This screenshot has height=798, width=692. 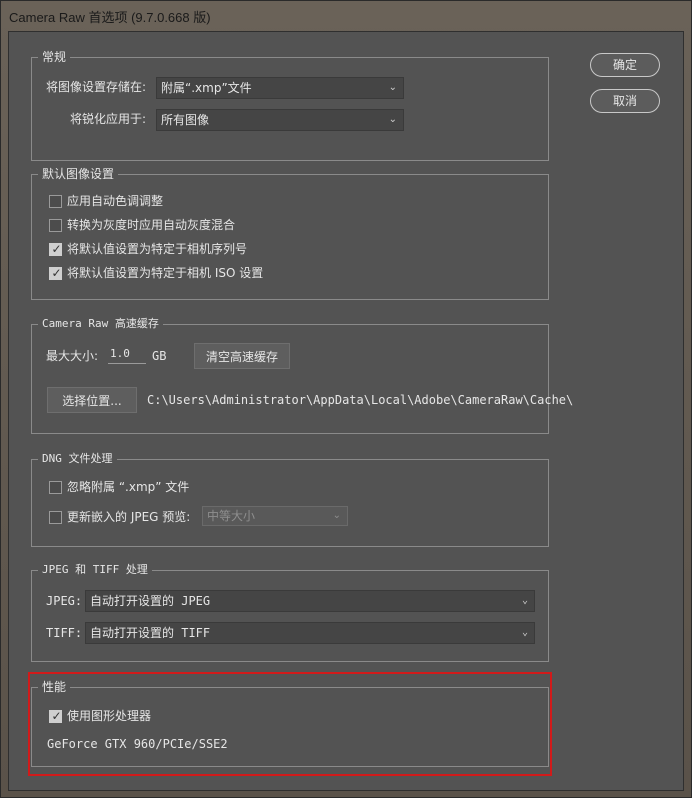 I want to click on update-preview-checkbox, so click(x=55, y=517).